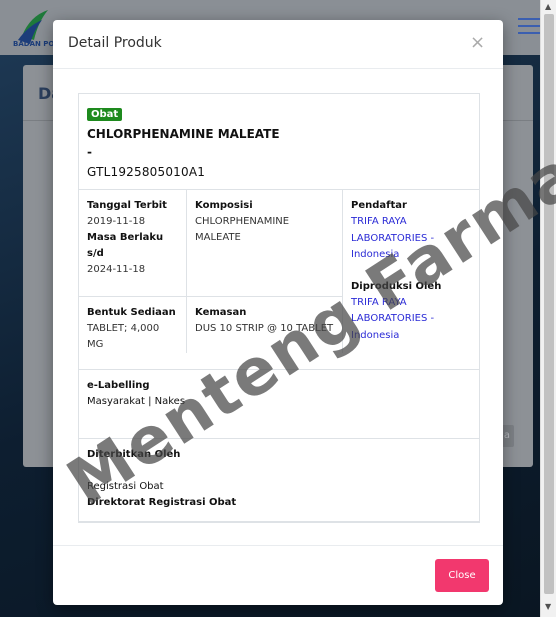 This screenshot has width=556, height=617. Describe the element at coordinates (221, 312) in the screenshot. I see `packaging-label: Kemasan` at that location.